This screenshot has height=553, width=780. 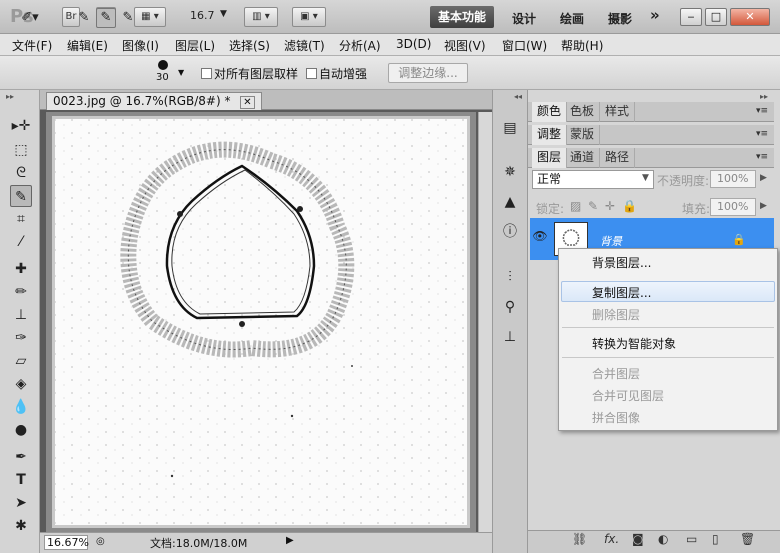 I want to click on menu-filter: 滤镜(T), so click(x=304, y=45).